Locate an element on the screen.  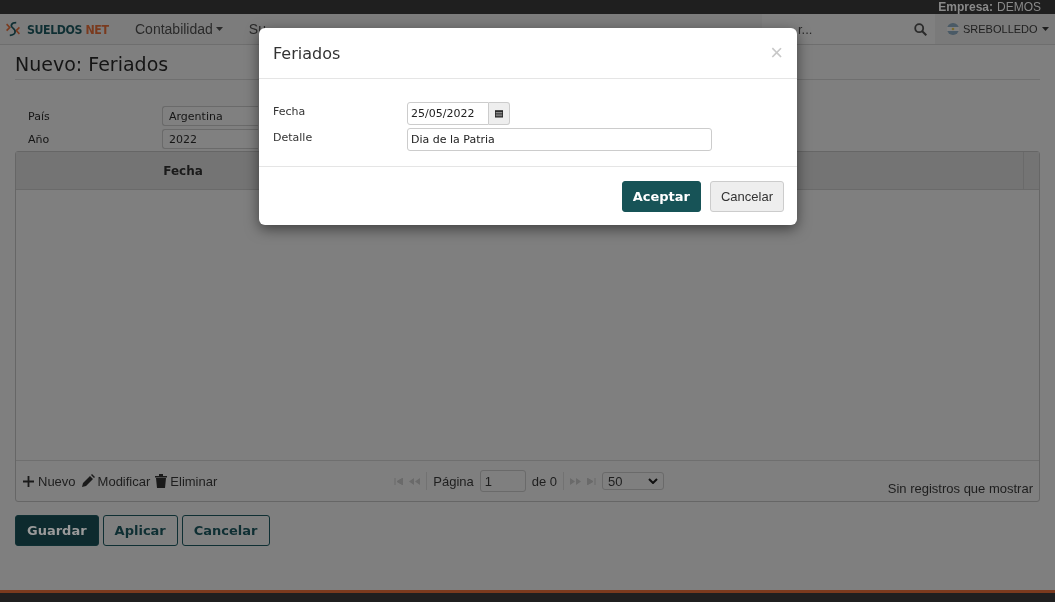
text-field: Dia de la Patria is located at coordinates (559, 139).